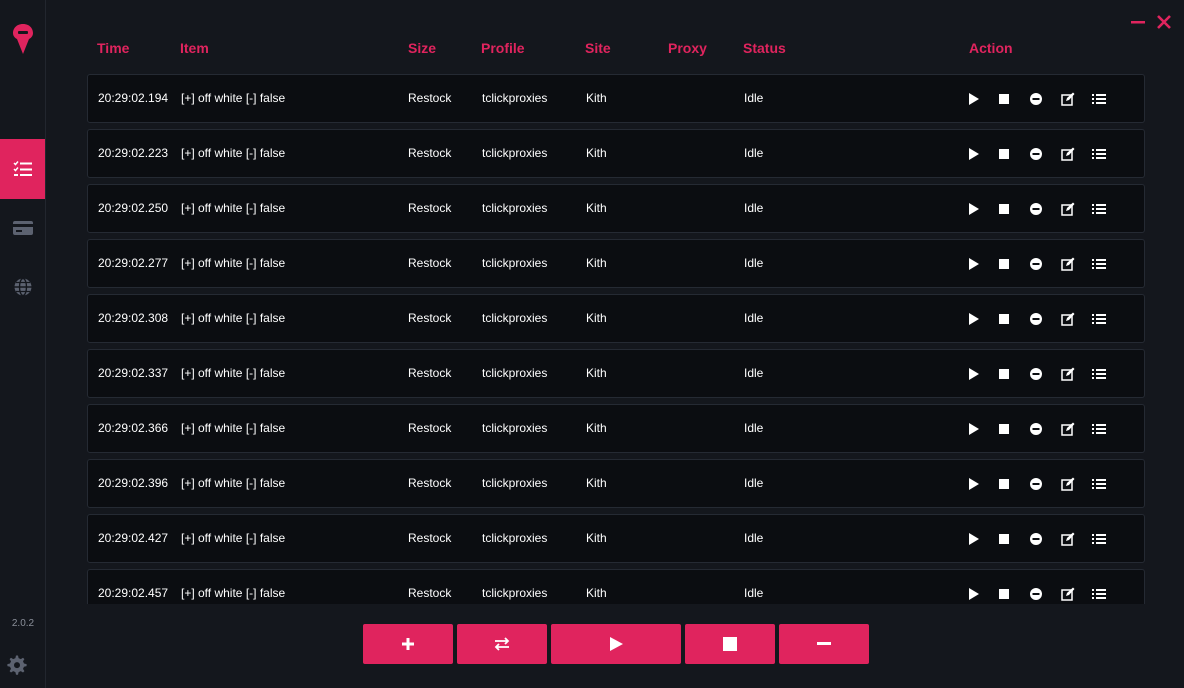 The image size is (1184, 688). I want to click on sidebar-item-tasks, so click(22, 169).